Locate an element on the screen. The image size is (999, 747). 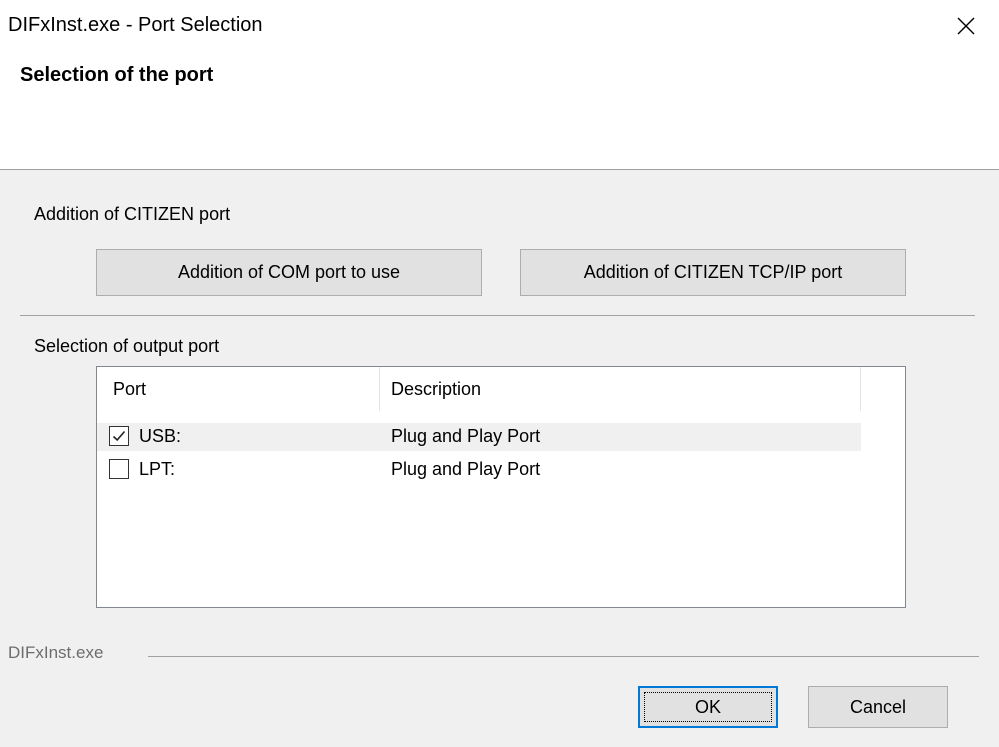
list-item-lpt: LPT: Plug and Play Port is located at coordinates (479, 470).